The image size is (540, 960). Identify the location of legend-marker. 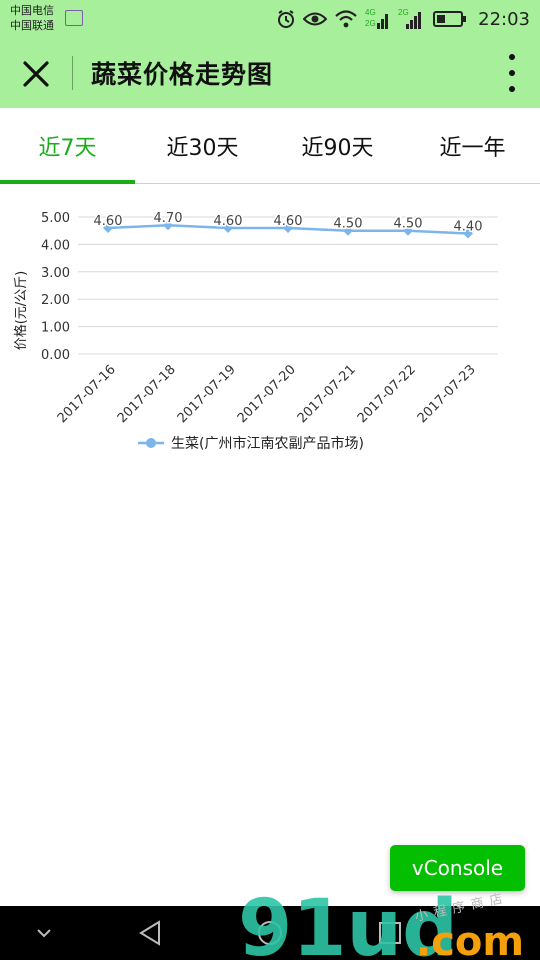
(151, 443).